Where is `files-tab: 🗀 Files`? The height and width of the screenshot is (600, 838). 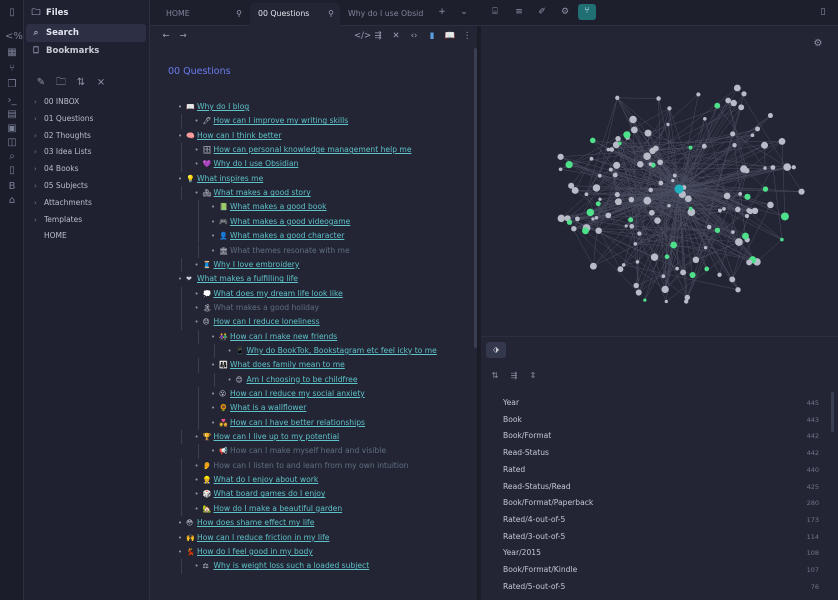
files-tab: 🗀 Files is located at coordinates (49, 13).